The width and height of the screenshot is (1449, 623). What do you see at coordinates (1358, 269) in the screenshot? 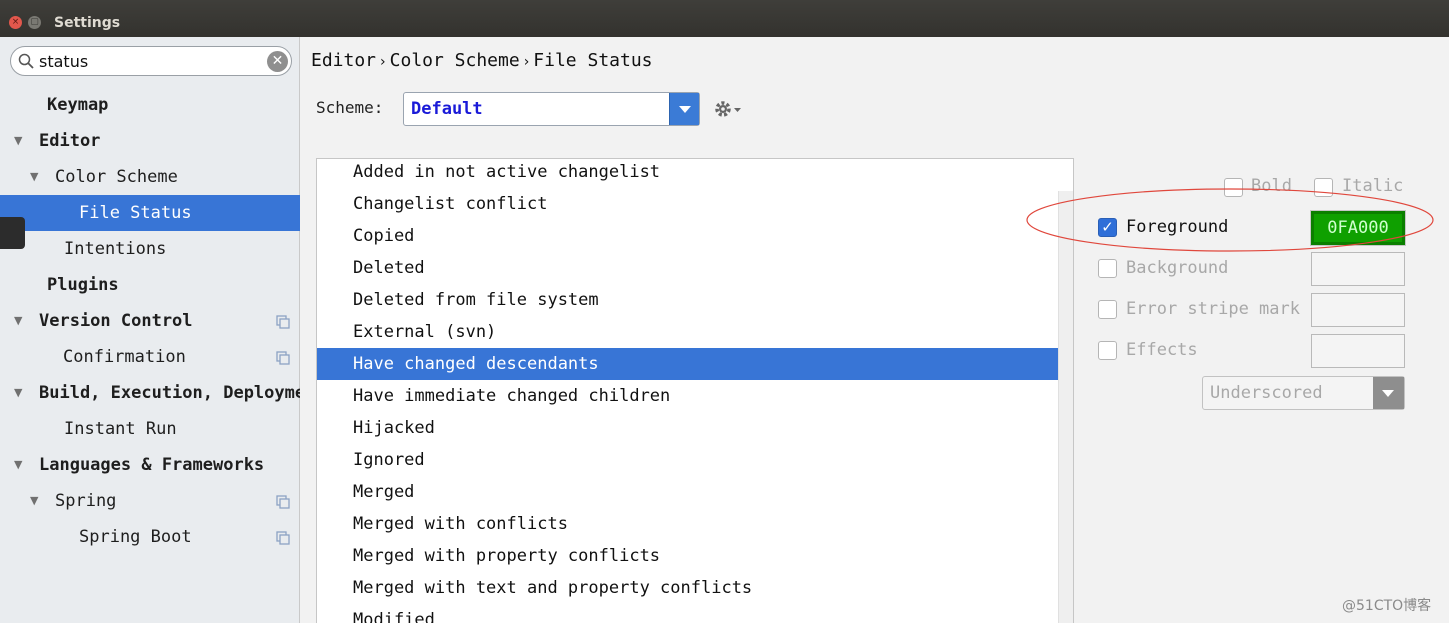
I see `background-color-swatch` at bounding box center [1358, 269].